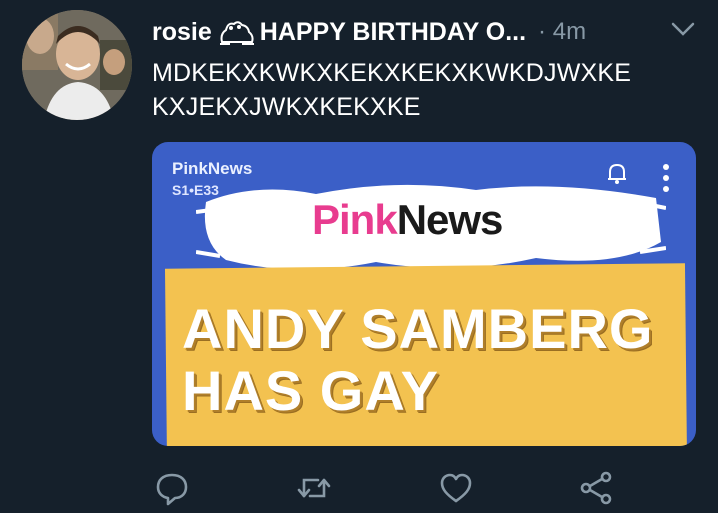  What do you see at coordinates (212, 168) in the screenshot?
I see `card-source: PinkNews` at bounding box center [212, 168].